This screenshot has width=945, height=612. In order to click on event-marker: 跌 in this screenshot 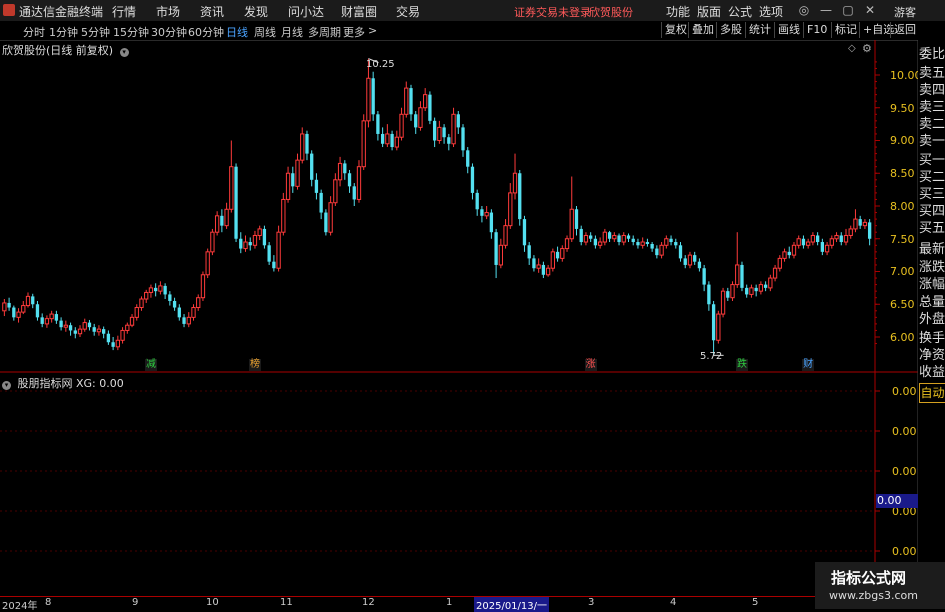, I will do `click(741, 365)`.